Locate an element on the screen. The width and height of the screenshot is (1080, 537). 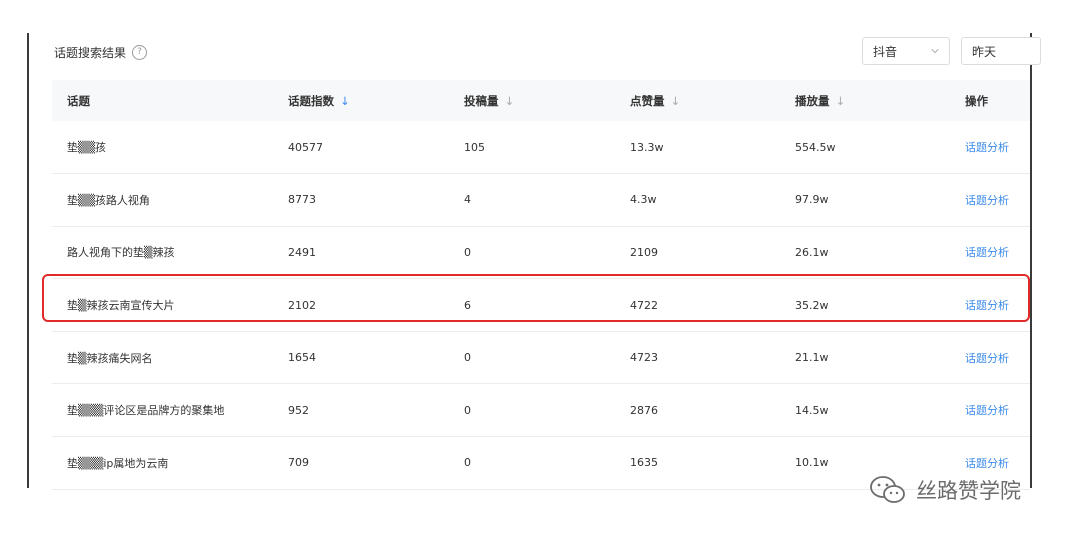
submissions-cell: 105 is located at coordinates (474, 147).